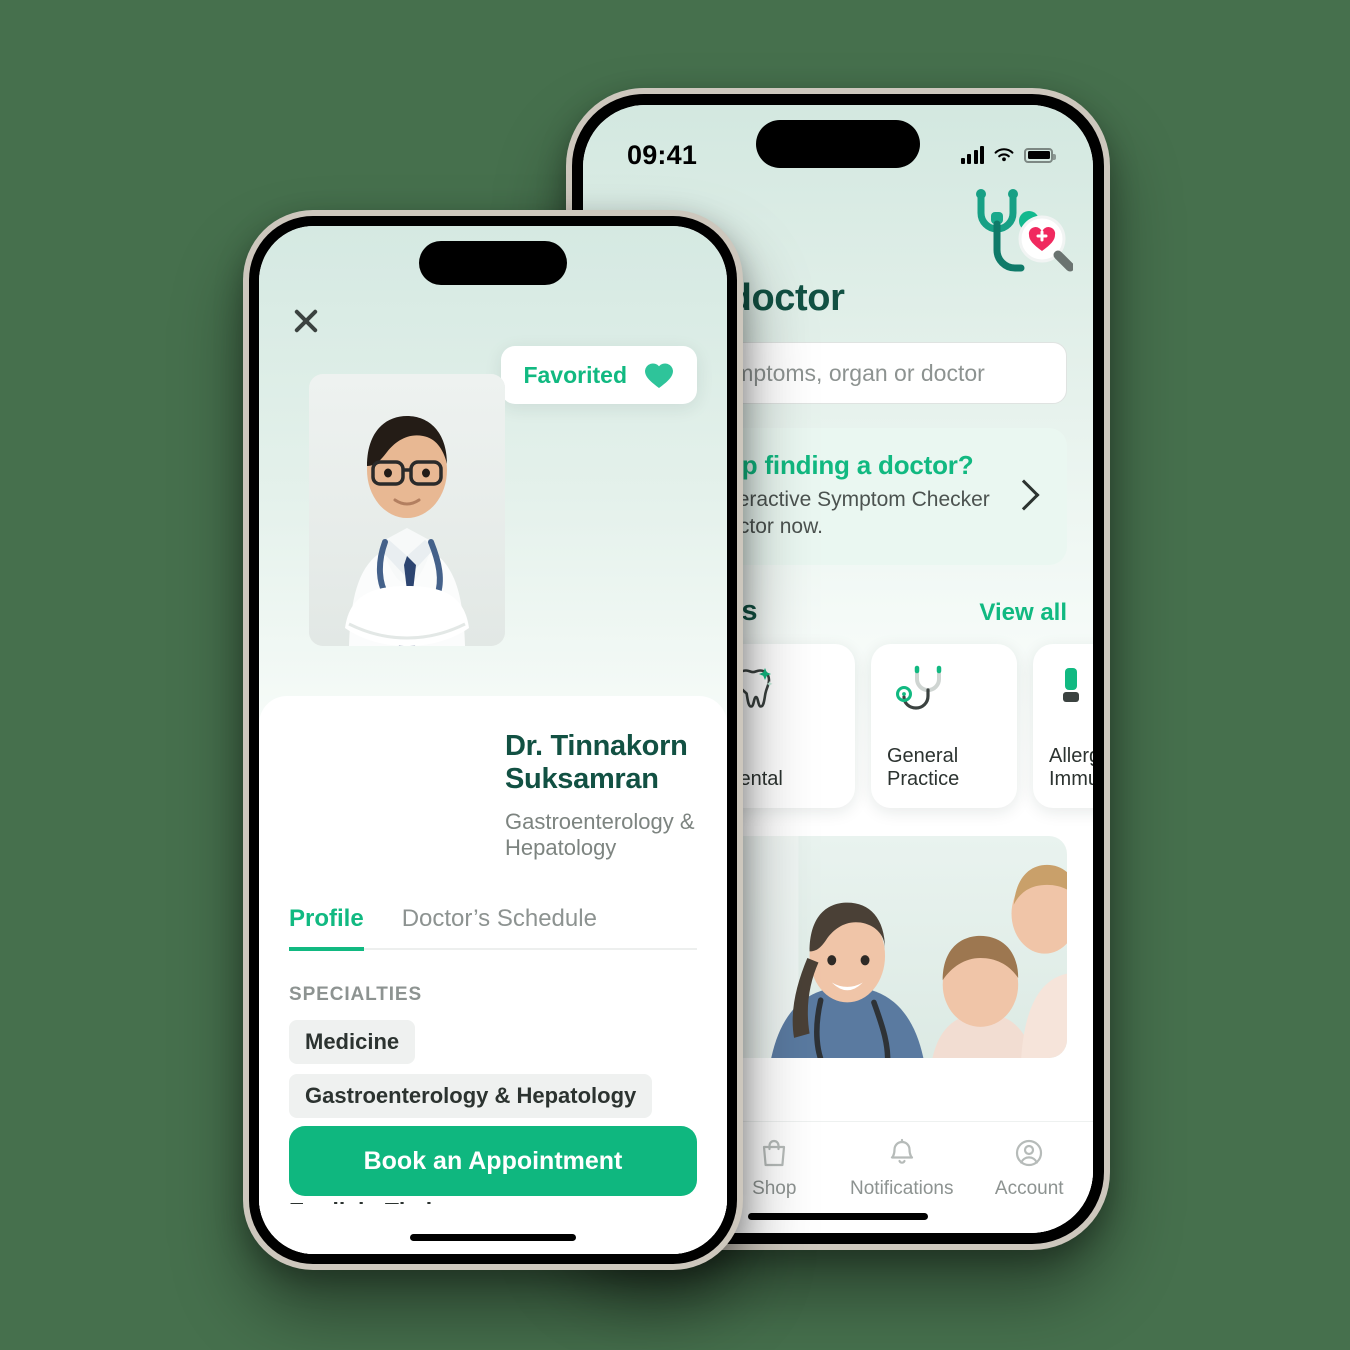  I want to click on book-appointment-button: Book an Appointment, so click(493, 1161).